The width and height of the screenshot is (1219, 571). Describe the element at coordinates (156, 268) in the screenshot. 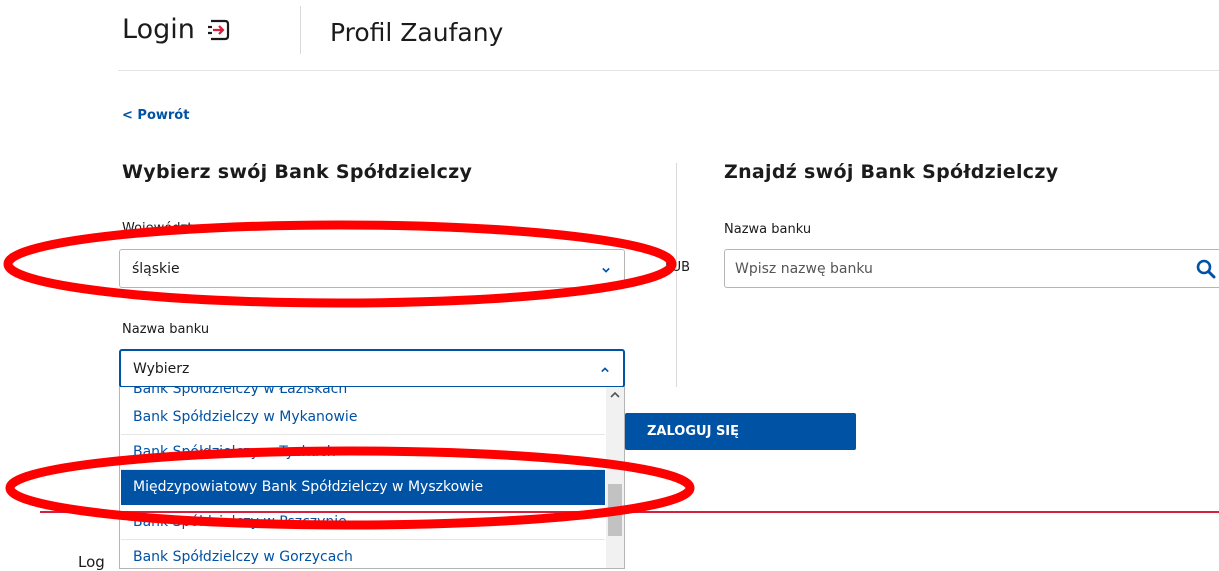

I see `voivodeship-value: śląskie` at that location.